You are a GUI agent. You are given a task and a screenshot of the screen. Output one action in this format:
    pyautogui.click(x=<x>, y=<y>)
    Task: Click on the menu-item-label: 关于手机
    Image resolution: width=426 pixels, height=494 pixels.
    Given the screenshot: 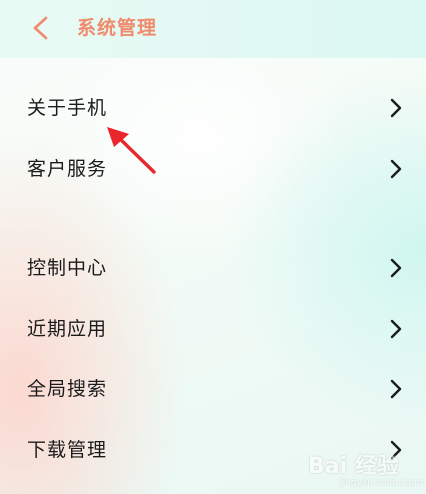 What is the action you would take?
    pyautogui.click(x=67, y=108)
    